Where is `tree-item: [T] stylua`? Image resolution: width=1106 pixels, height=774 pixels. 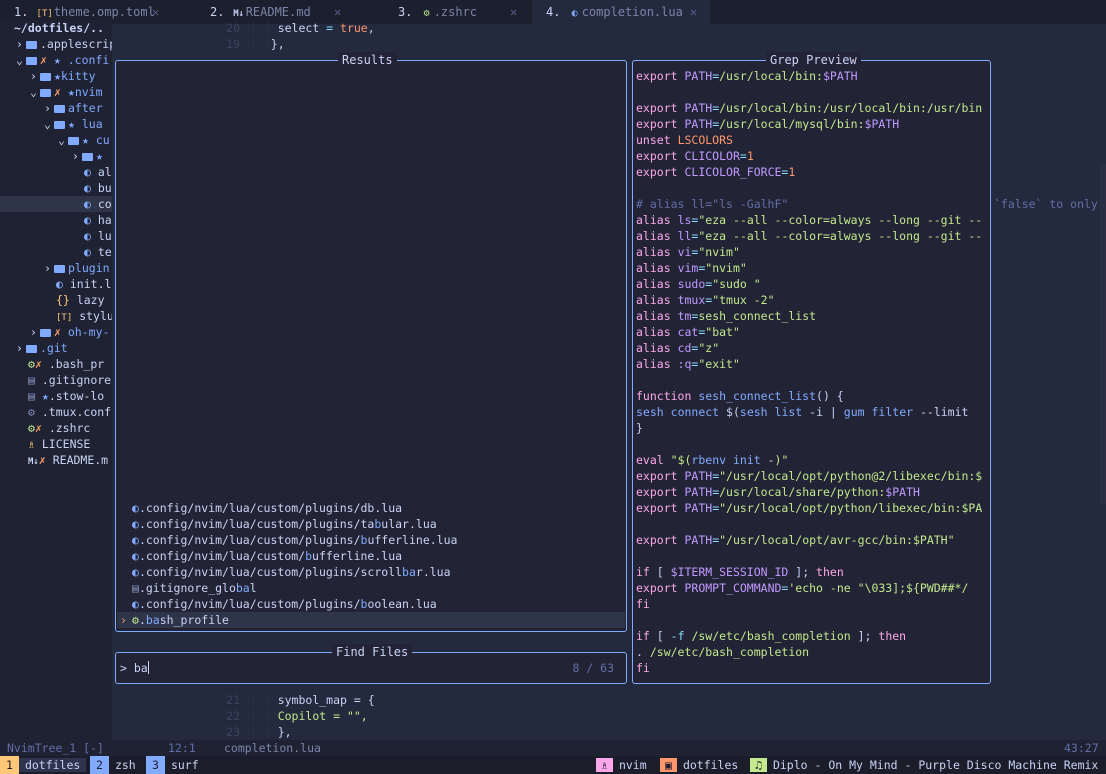
tree-item: [T] stylua is located at coordinates (56, 316).